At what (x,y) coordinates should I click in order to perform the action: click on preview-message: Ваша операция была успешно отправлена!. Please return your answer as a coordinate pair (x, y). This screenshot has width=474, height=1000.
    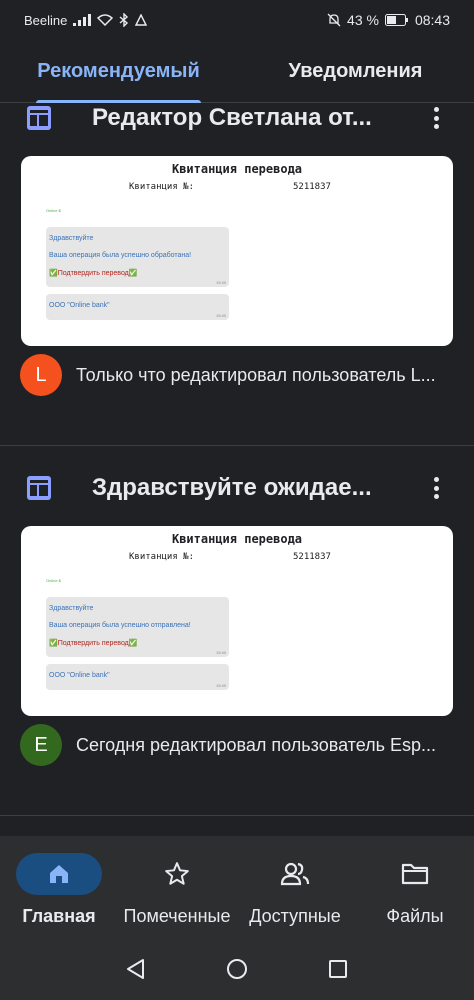
    Looking at the image, I should click on (120, 625).